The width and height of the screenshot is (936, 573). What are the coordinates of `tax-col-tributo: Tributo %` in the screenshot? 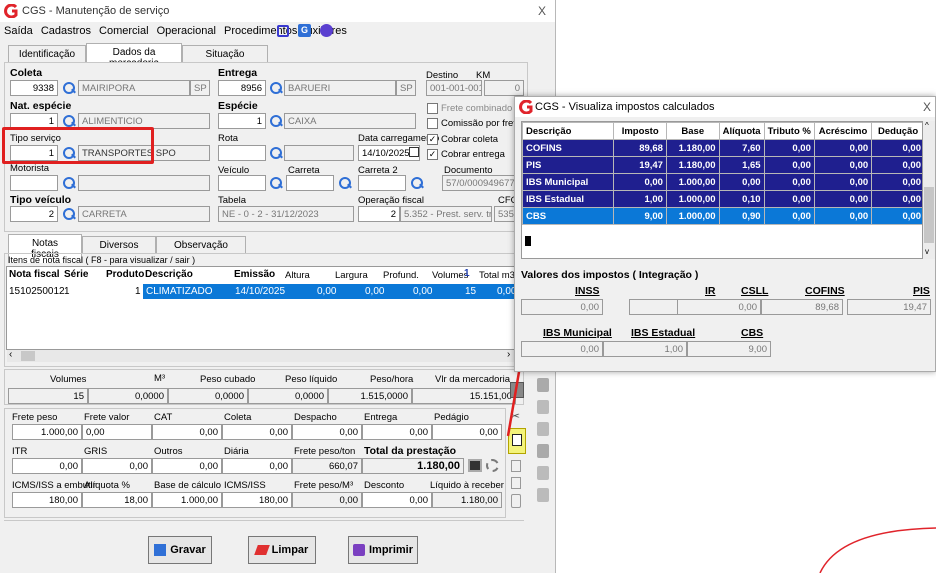 It's located at (789, 131).